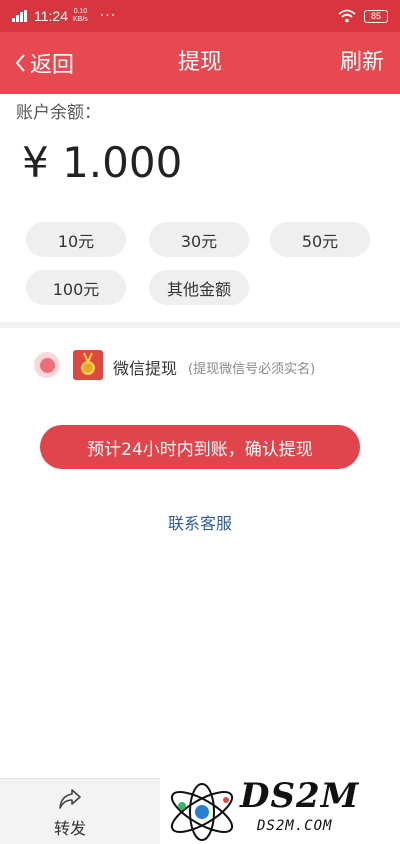 The height and width of the screenshot is (844, 400). Describe the element at coordinates (347, 16) in the screenshot. I see `wifi-icon` at that location.